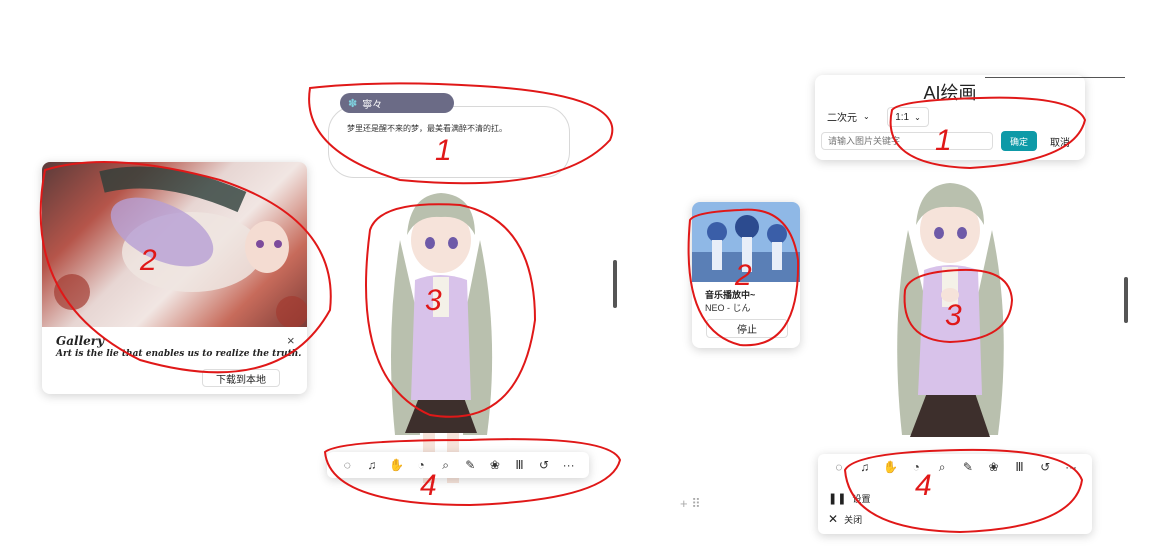  Describe the element at coordinates (80, 341) in the screenshot. I see `gallery-title: Gallery` at that location.